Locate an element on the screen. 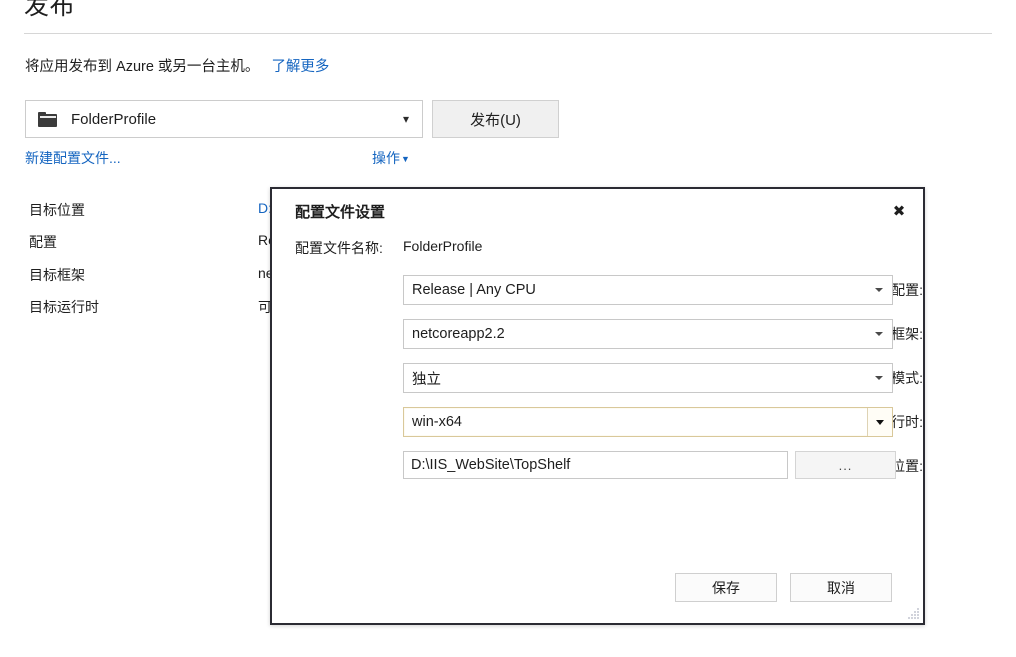  profile-name-label: 配置文件名称: is located at coordinates (339, 248).